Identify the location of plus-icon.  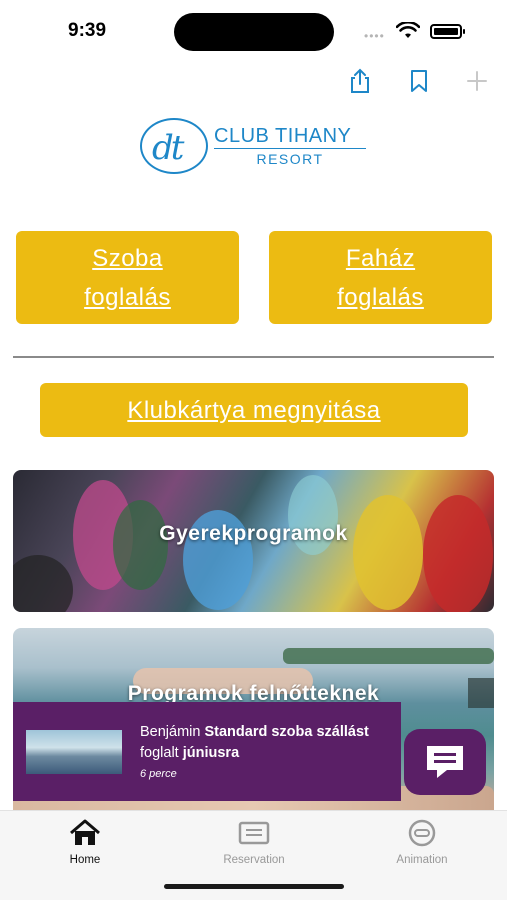
(477, 81).